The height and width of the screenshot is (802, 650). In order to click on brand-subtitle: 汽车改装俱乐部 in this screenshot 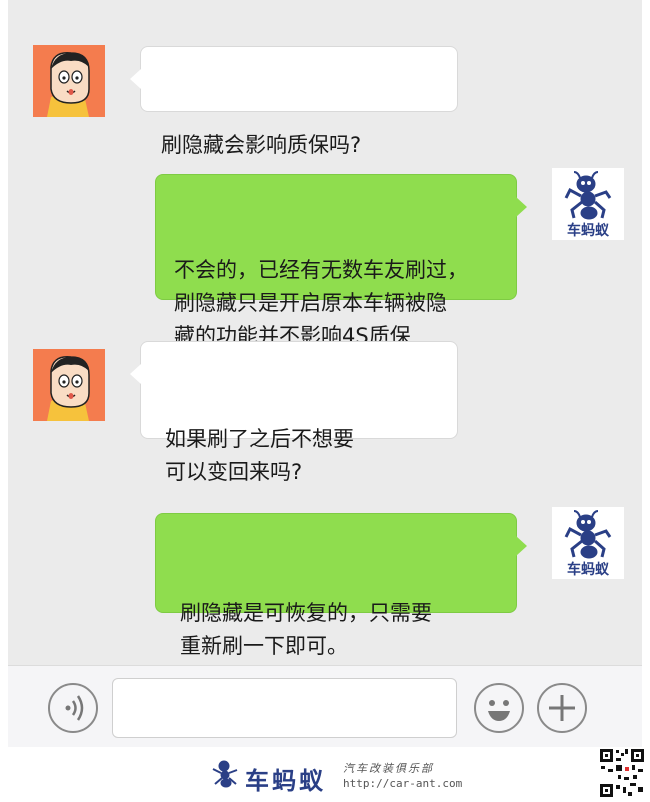, I will do `click(388, 768)`.